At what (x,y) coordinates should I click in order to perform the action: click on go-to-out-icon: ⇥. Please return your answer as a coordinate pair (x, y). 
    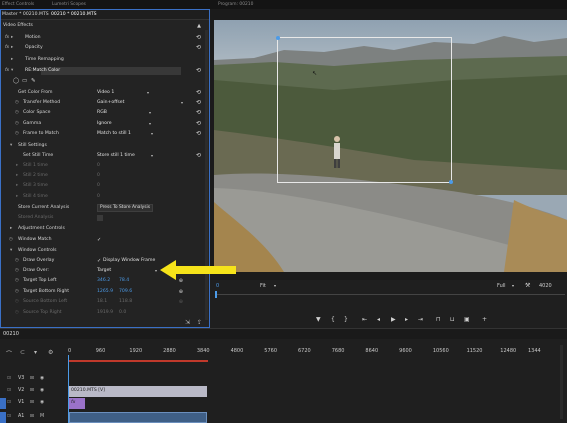
    Looking at the image, I should click on (420, 320).